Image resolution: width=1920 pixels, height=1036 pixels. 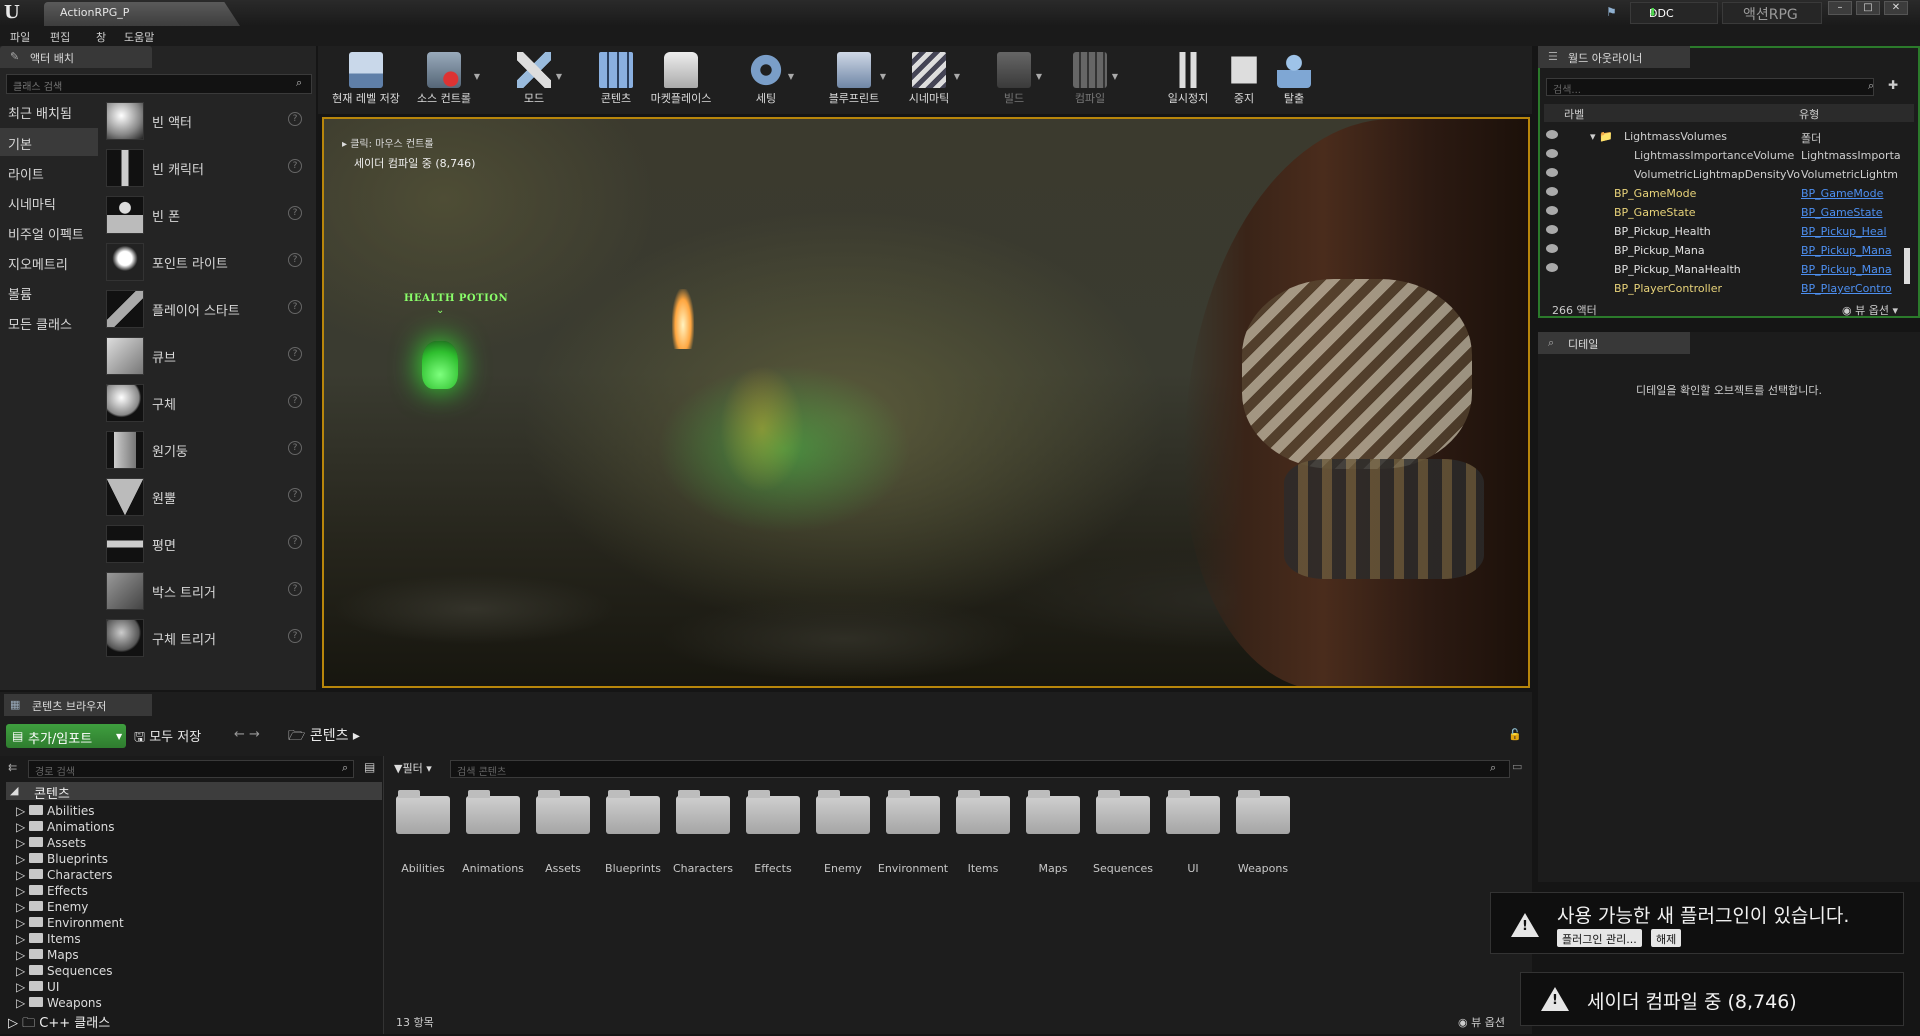 I want to click on category-volumes: 볼륨, so click(x=49, y=292).